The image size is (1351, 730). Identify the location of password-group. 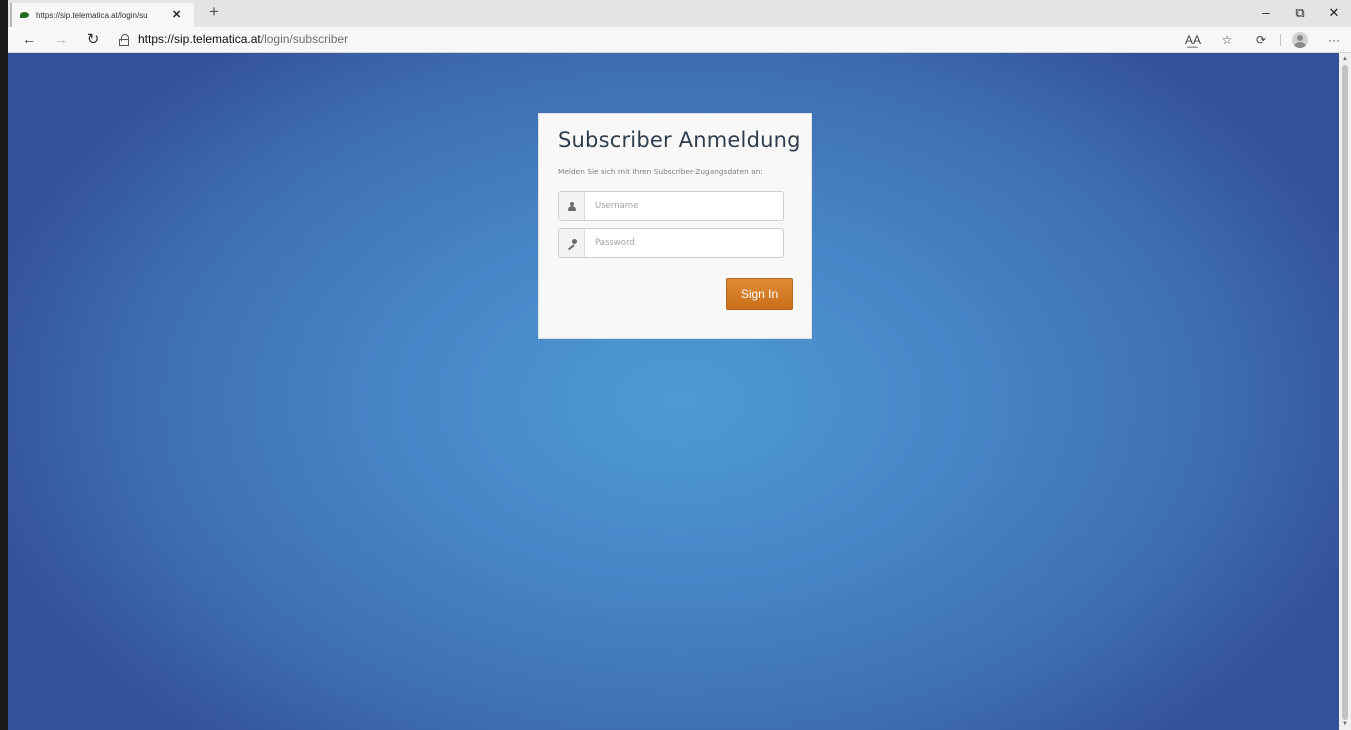
(671, 243).